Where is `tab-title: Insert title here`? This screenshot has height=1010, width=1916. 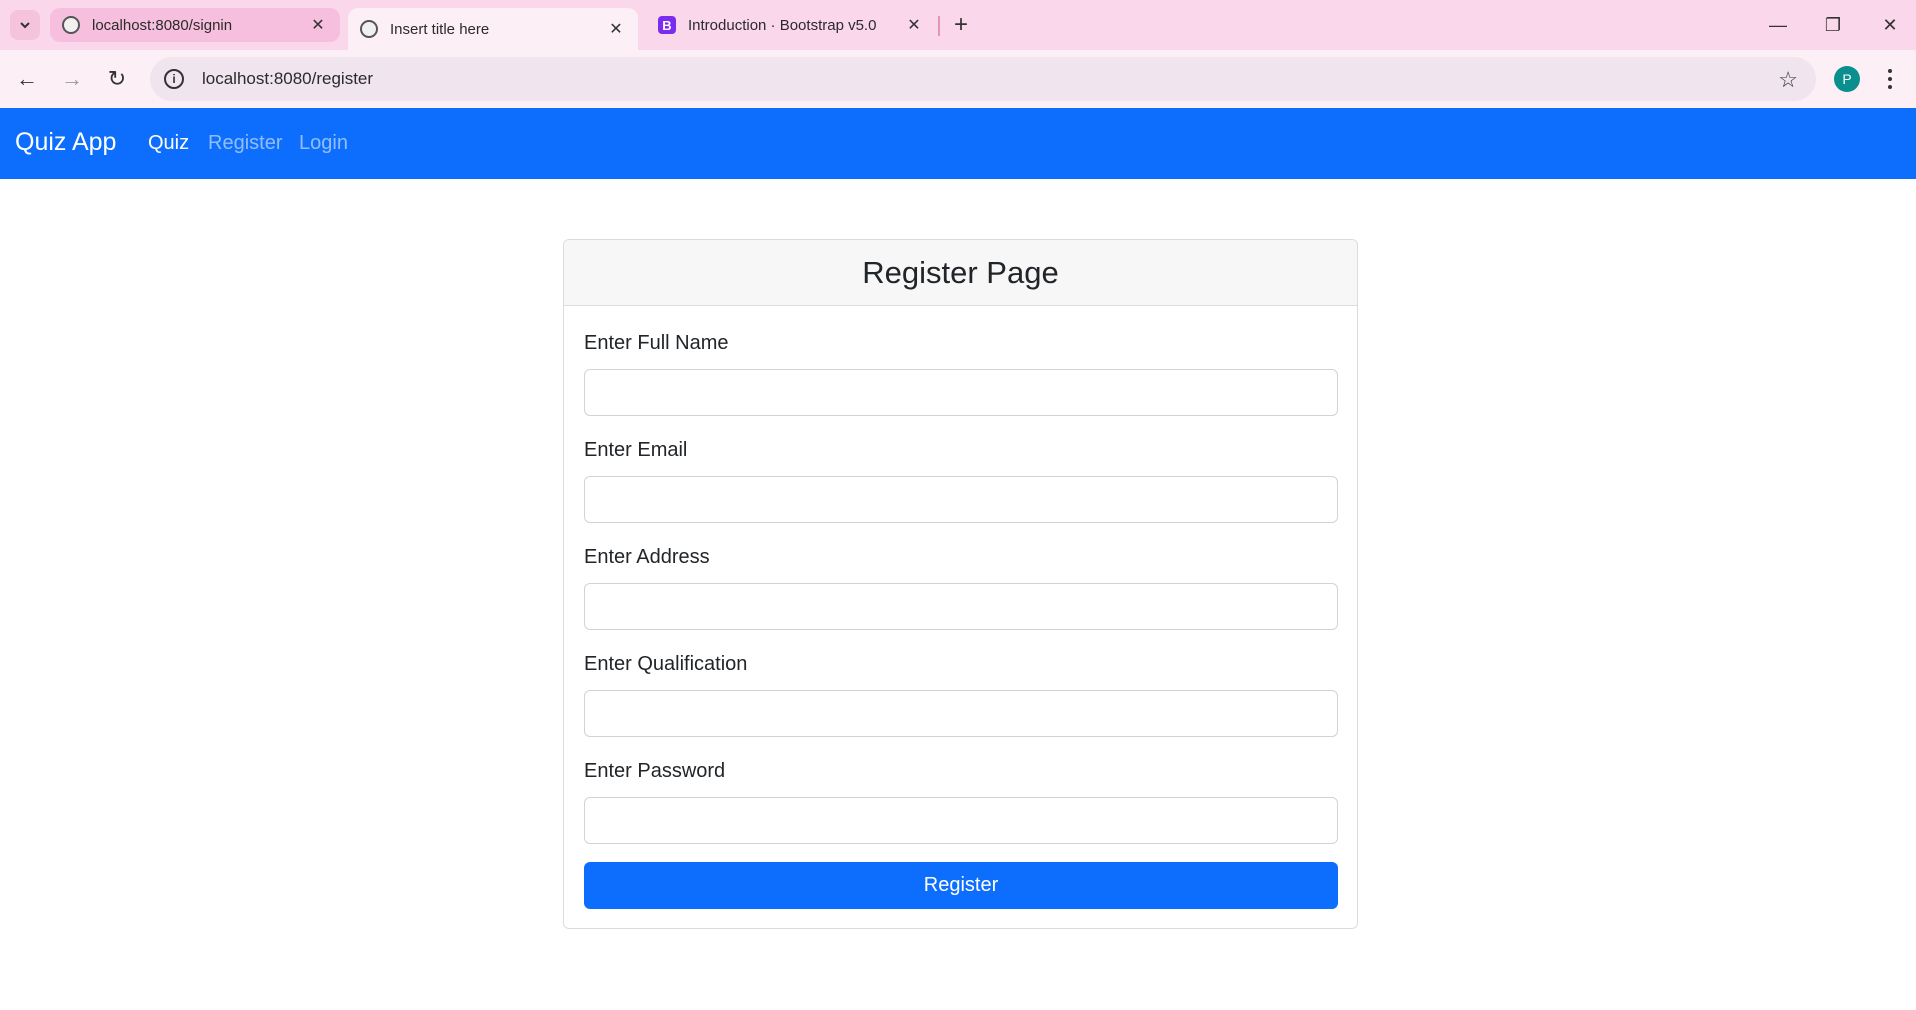 tab-title: Insert title here is located at coordinates (440, 29).